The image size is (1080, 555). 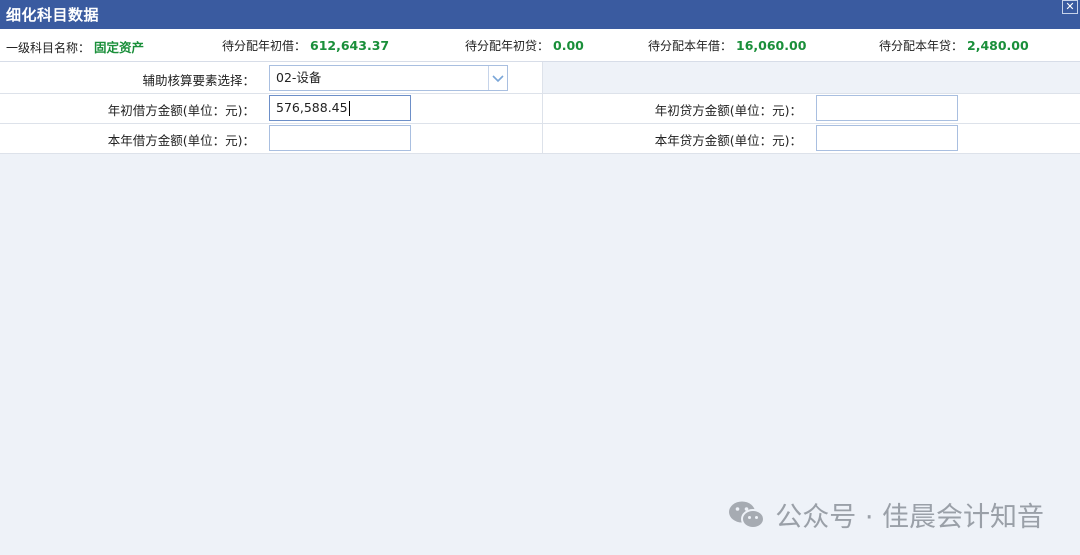 What do you see at coordinates (181, 140) in the screenshot?
I see `current-debit-label: 本年借方金额(单位：元)：` at bounding box center [181, 140].